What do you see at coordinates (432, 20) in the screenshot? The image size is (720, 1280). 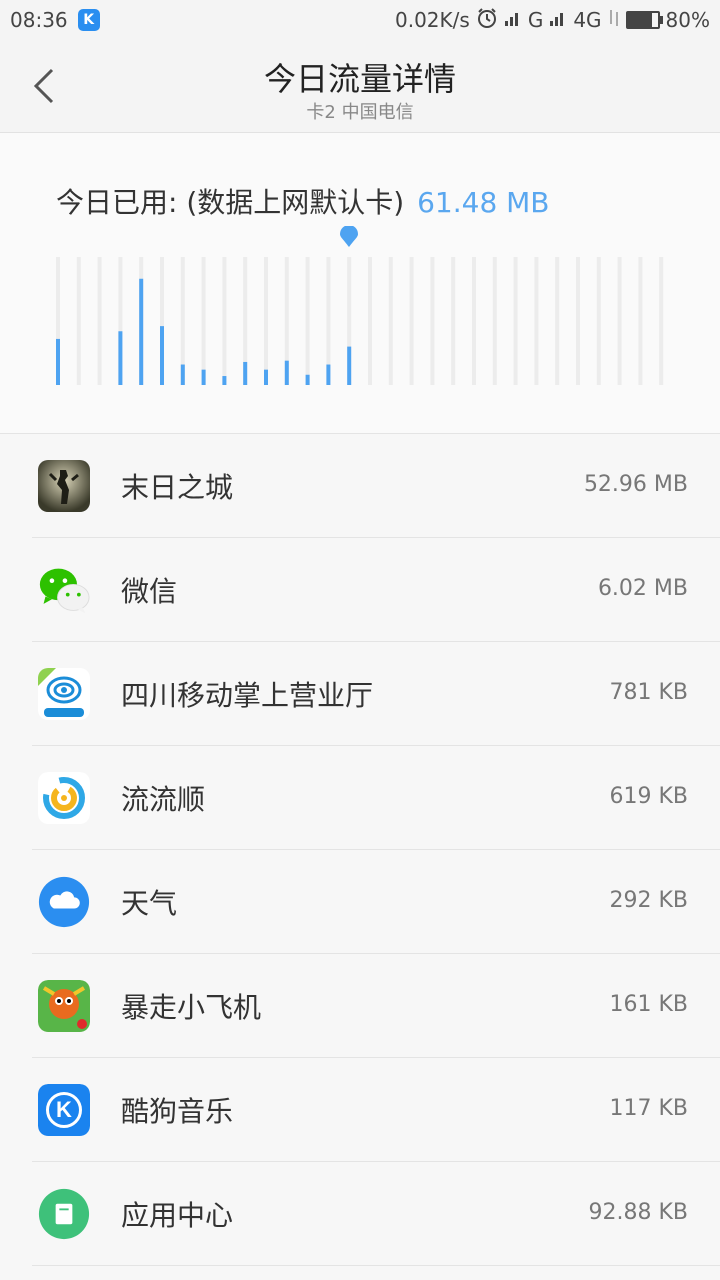 I see `network-speed: 0.02K/s` at bounding box center [432, 20].